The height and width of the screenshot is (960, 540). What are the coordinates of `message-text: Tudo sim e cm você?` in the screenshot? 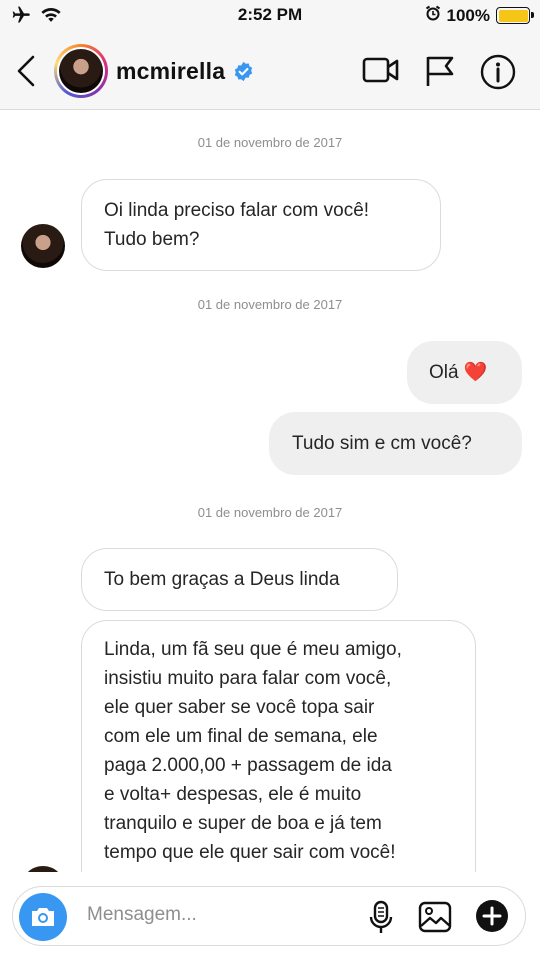 It's located at (382, 443).